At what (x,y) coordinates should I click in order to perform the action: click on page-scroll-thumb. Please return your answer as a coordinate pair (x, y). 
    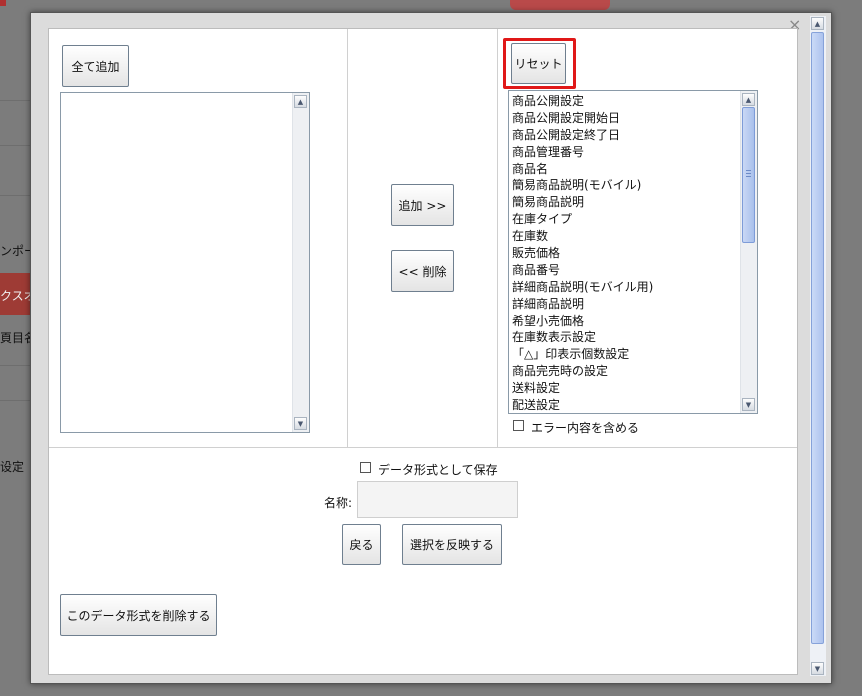
    Looking at the image, I should click on (817, 338).